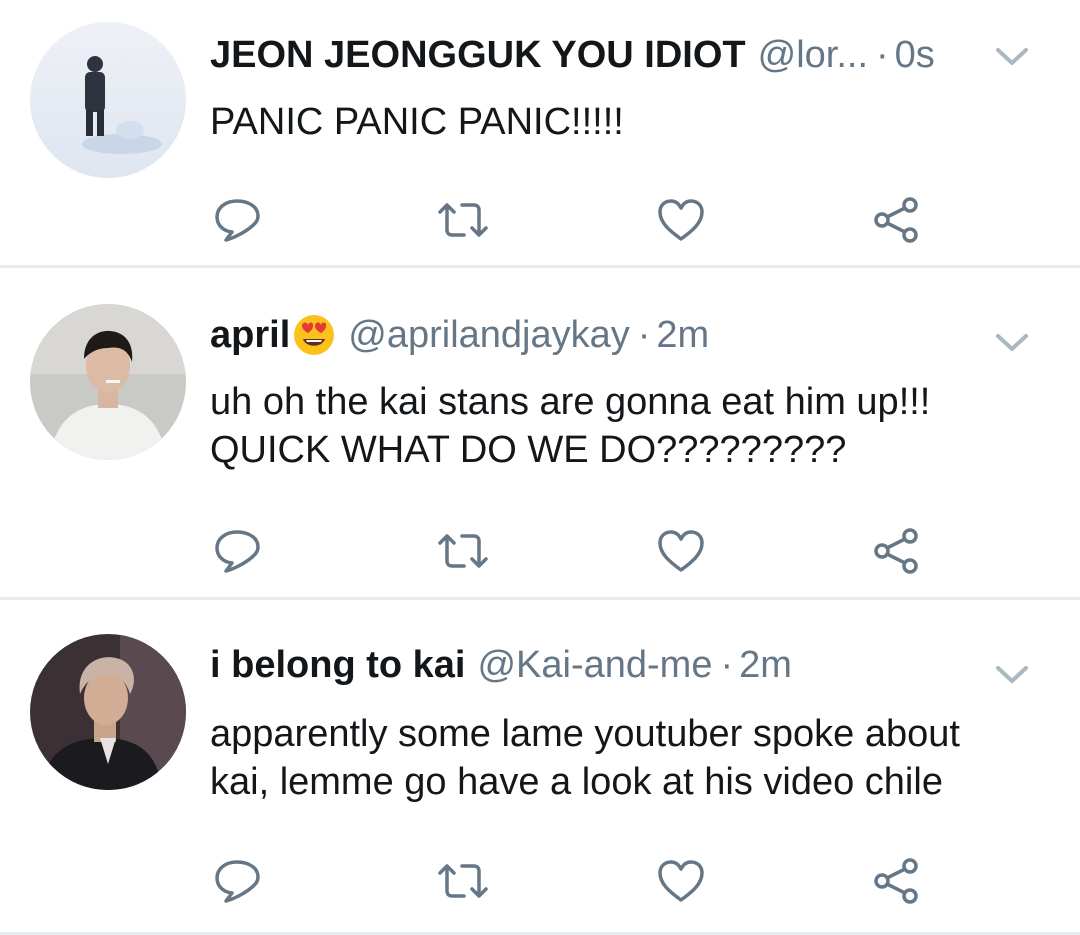  I want to click on heart-eyes-emoji, so click(314, 335).